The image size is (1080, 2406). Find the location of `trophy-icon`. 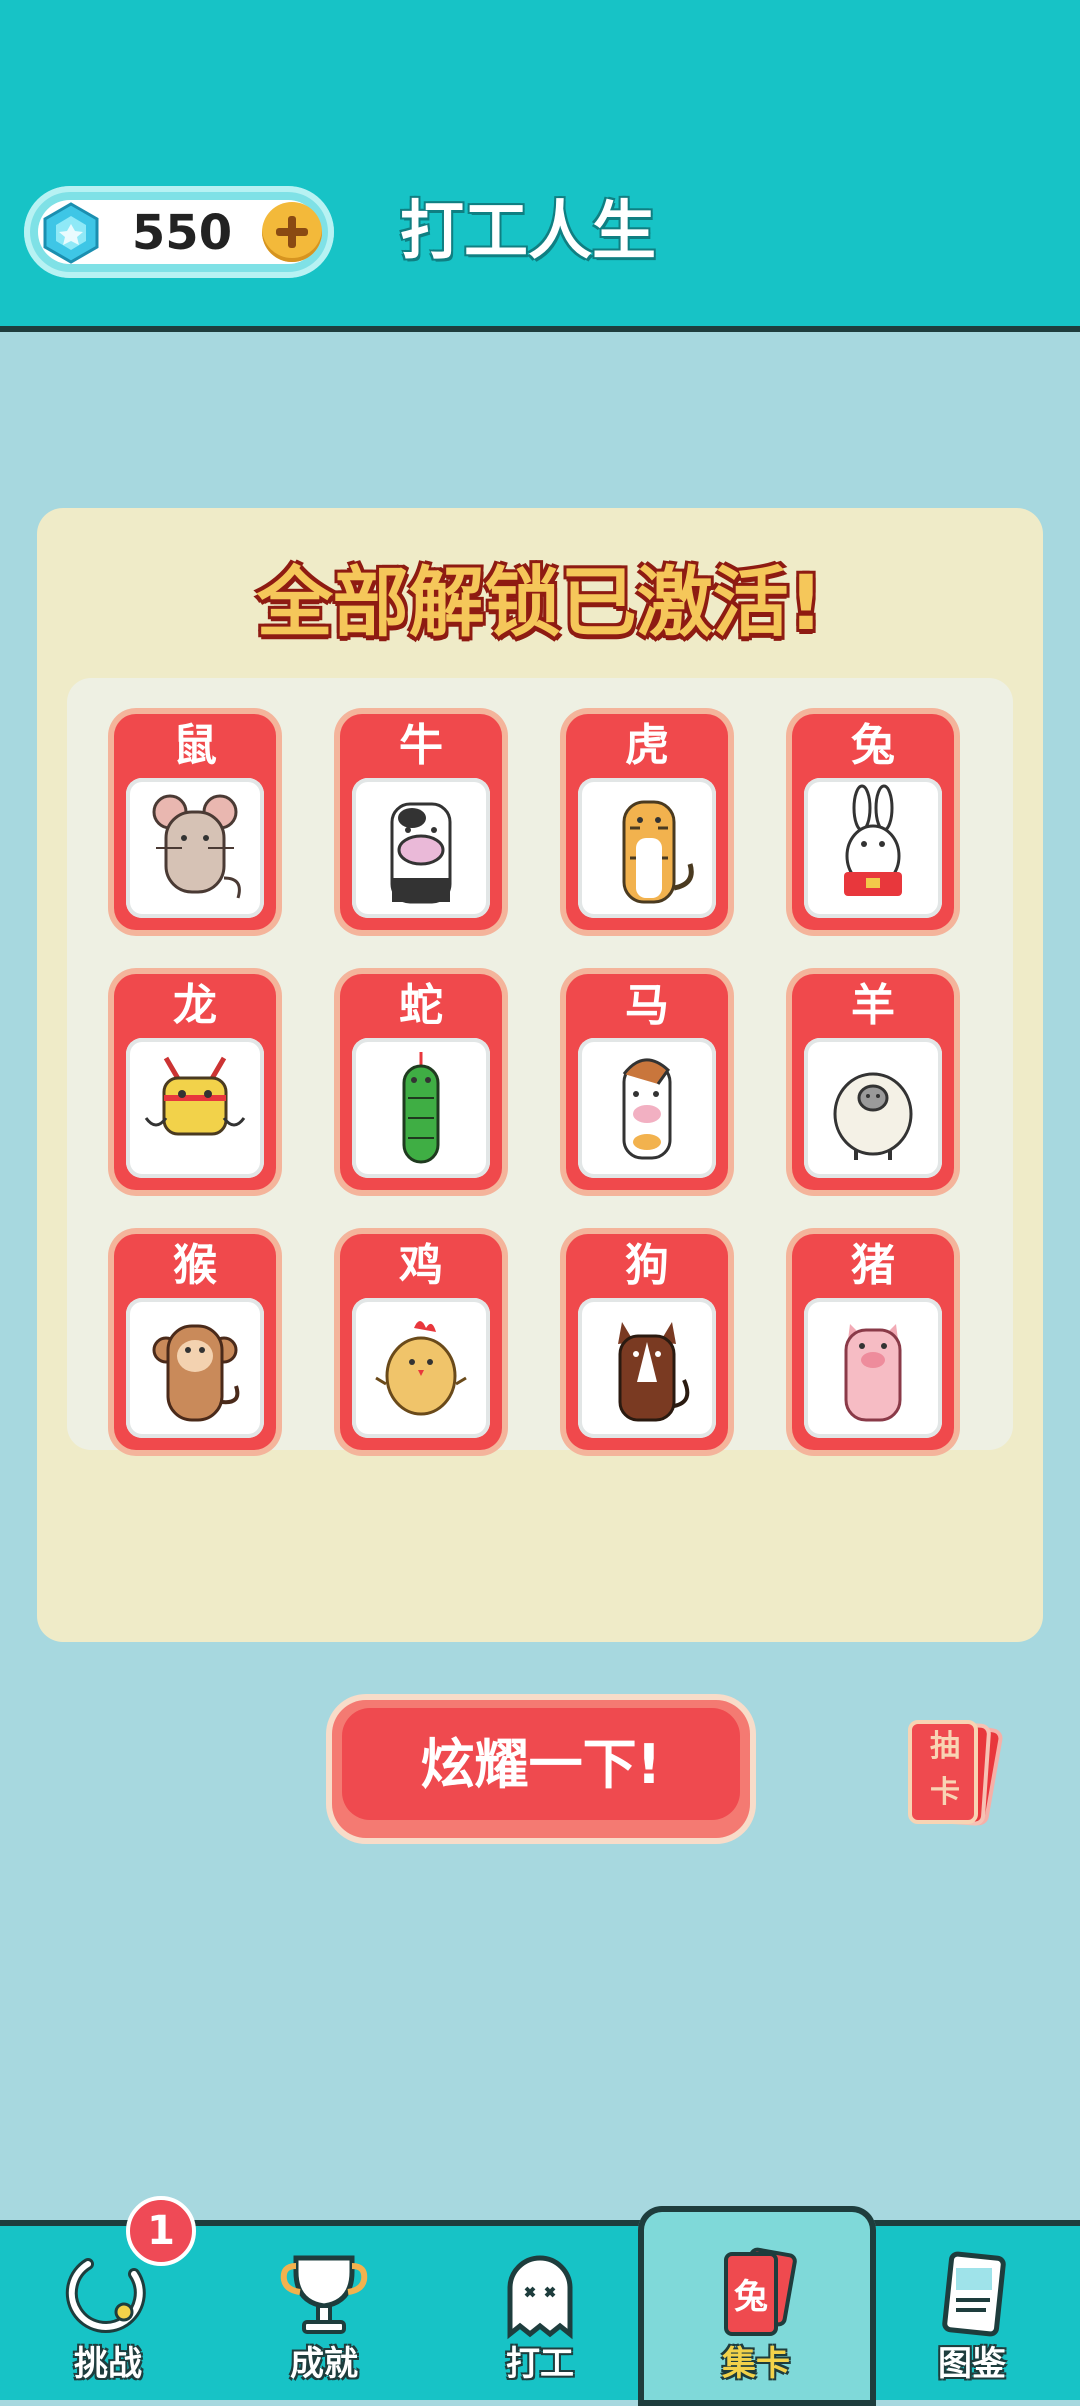

trophy-icon is located at coordinates (324, 2294).